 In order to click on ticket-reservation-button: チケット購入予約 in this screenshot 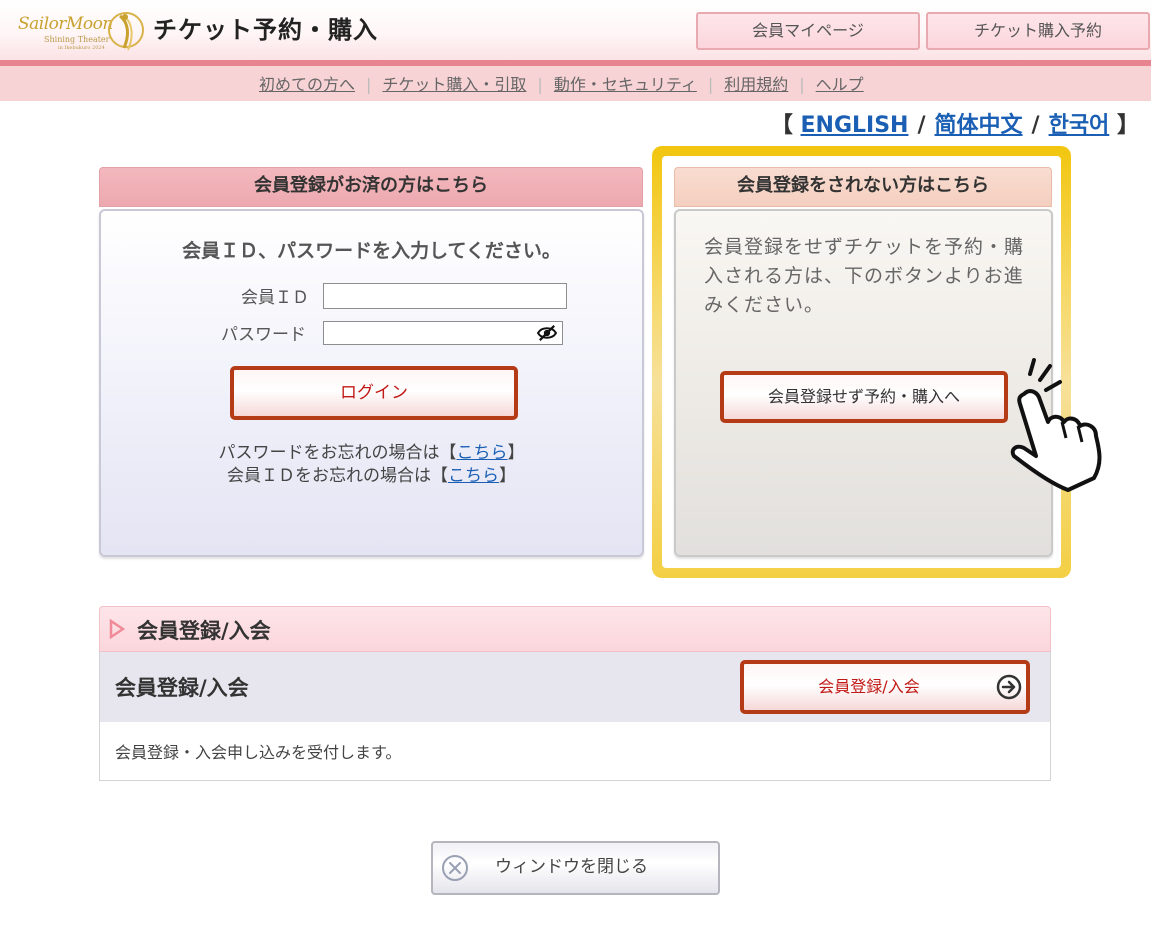, I will do `click(1038, 31)`.